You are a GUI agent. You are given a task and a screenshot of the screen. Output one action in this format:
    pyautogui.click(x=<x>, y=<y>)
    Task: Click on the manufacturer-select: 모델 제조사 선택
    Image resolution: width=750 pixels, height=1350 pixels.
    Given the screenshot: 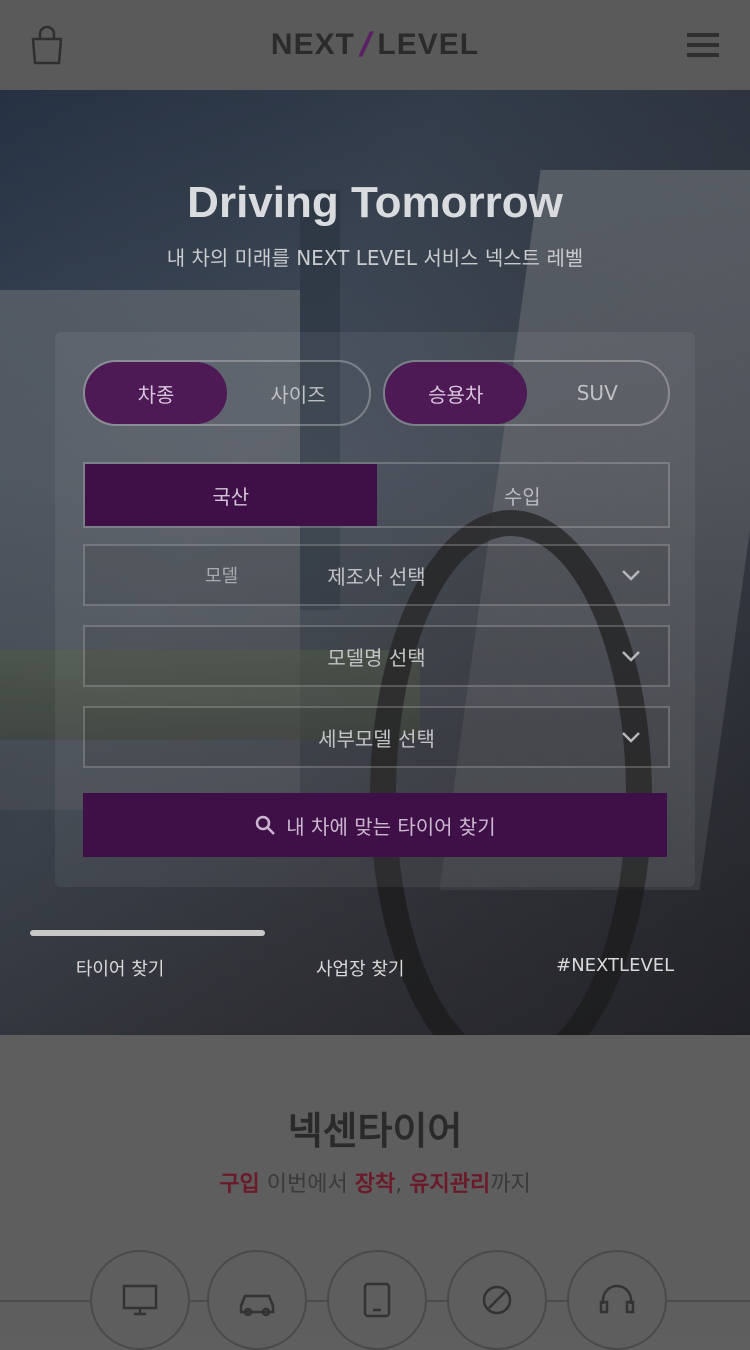 What is the action you would take?
    pyautogui.click(x=376, y=575)
    